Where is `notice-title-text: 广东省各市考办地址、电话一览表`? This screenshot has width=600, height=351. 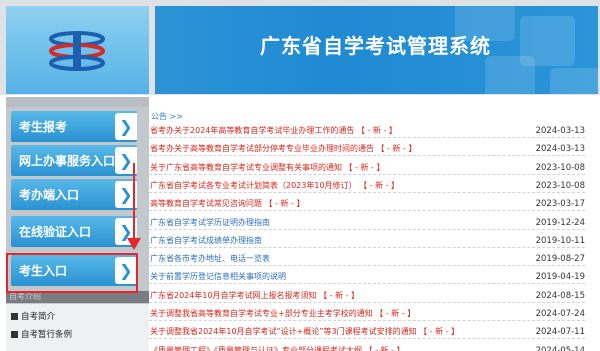
notice-title-text: 广东省各市考办地址、电话一览表 is located at coordinates (210, 259).